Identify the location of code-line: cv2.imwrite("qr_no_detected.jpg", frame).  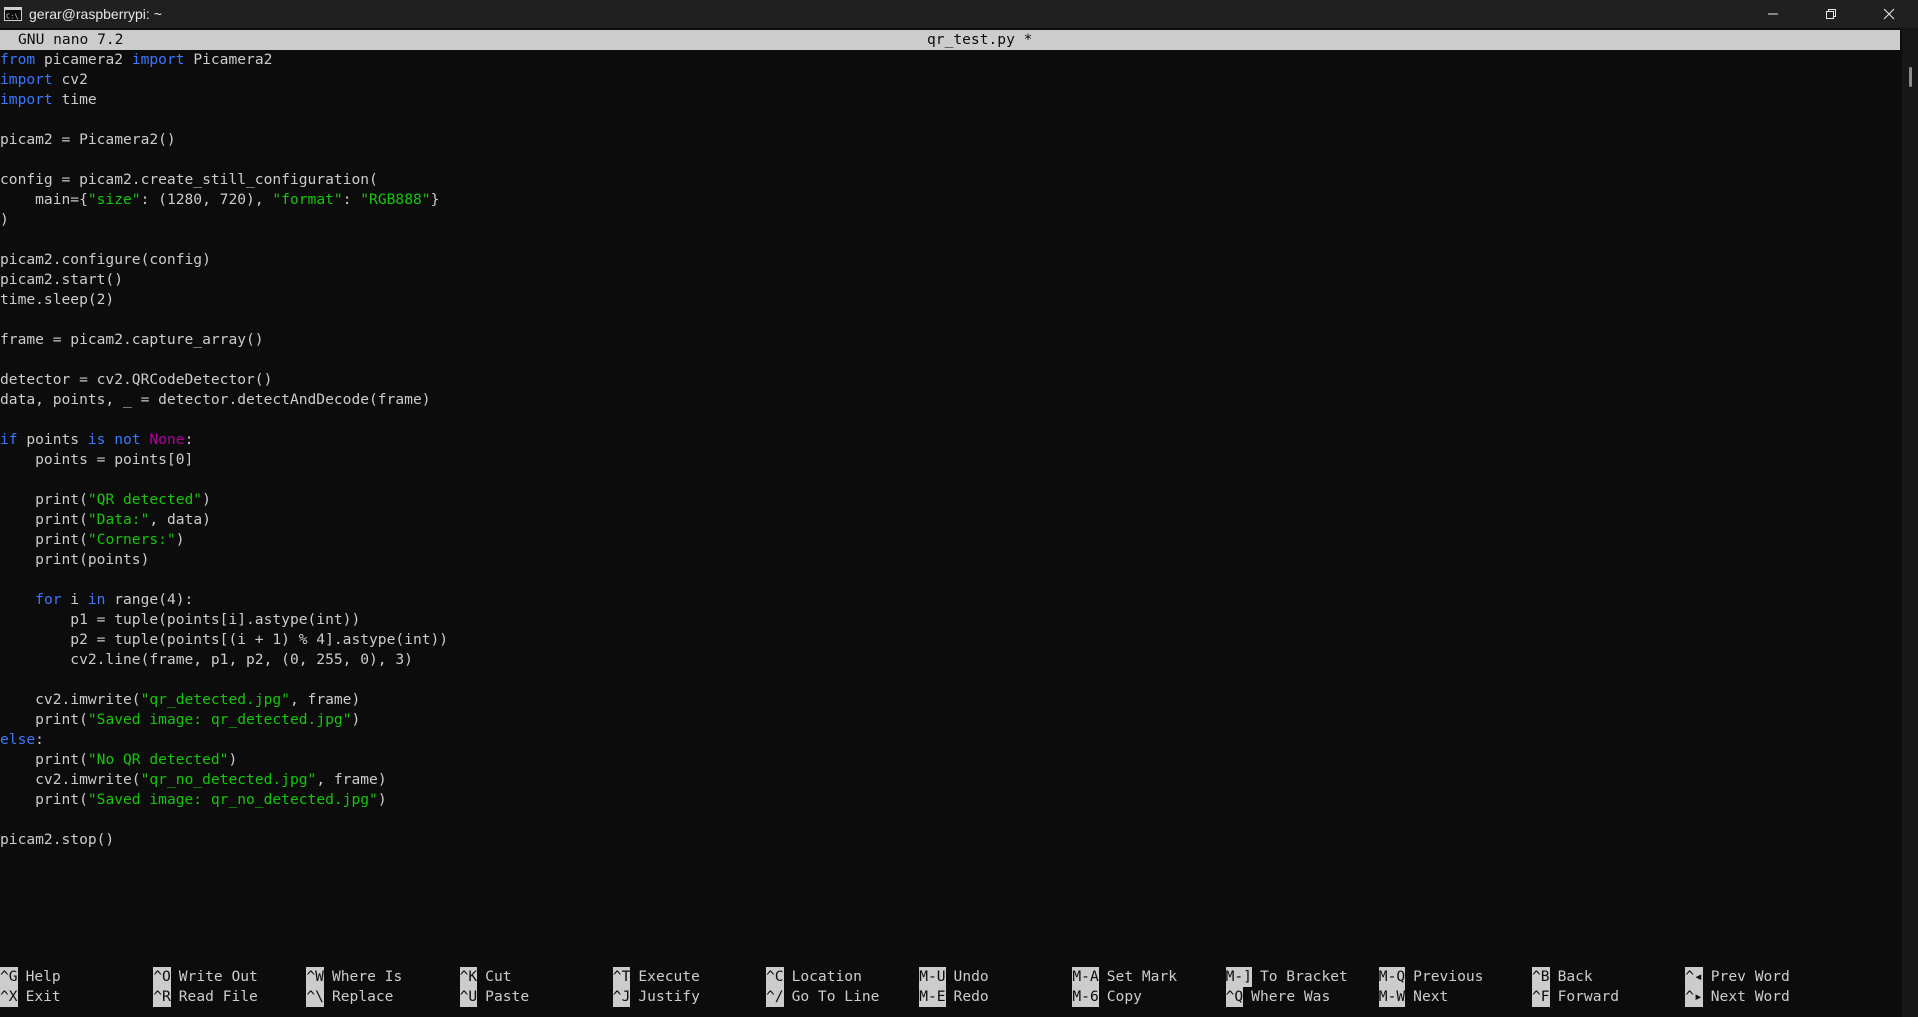
(950, 780).